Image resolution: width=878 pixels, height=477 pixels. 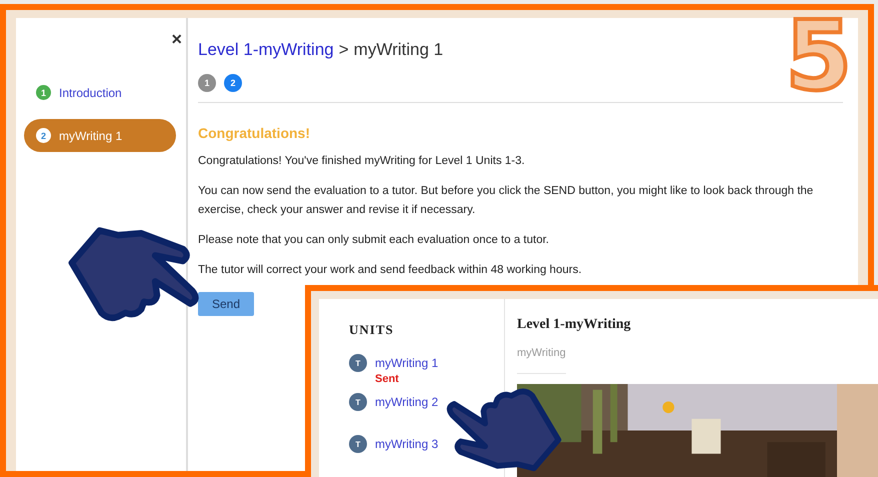 I want to click on congratulations-heading: Congratulations!, so click(x=254, y=133).